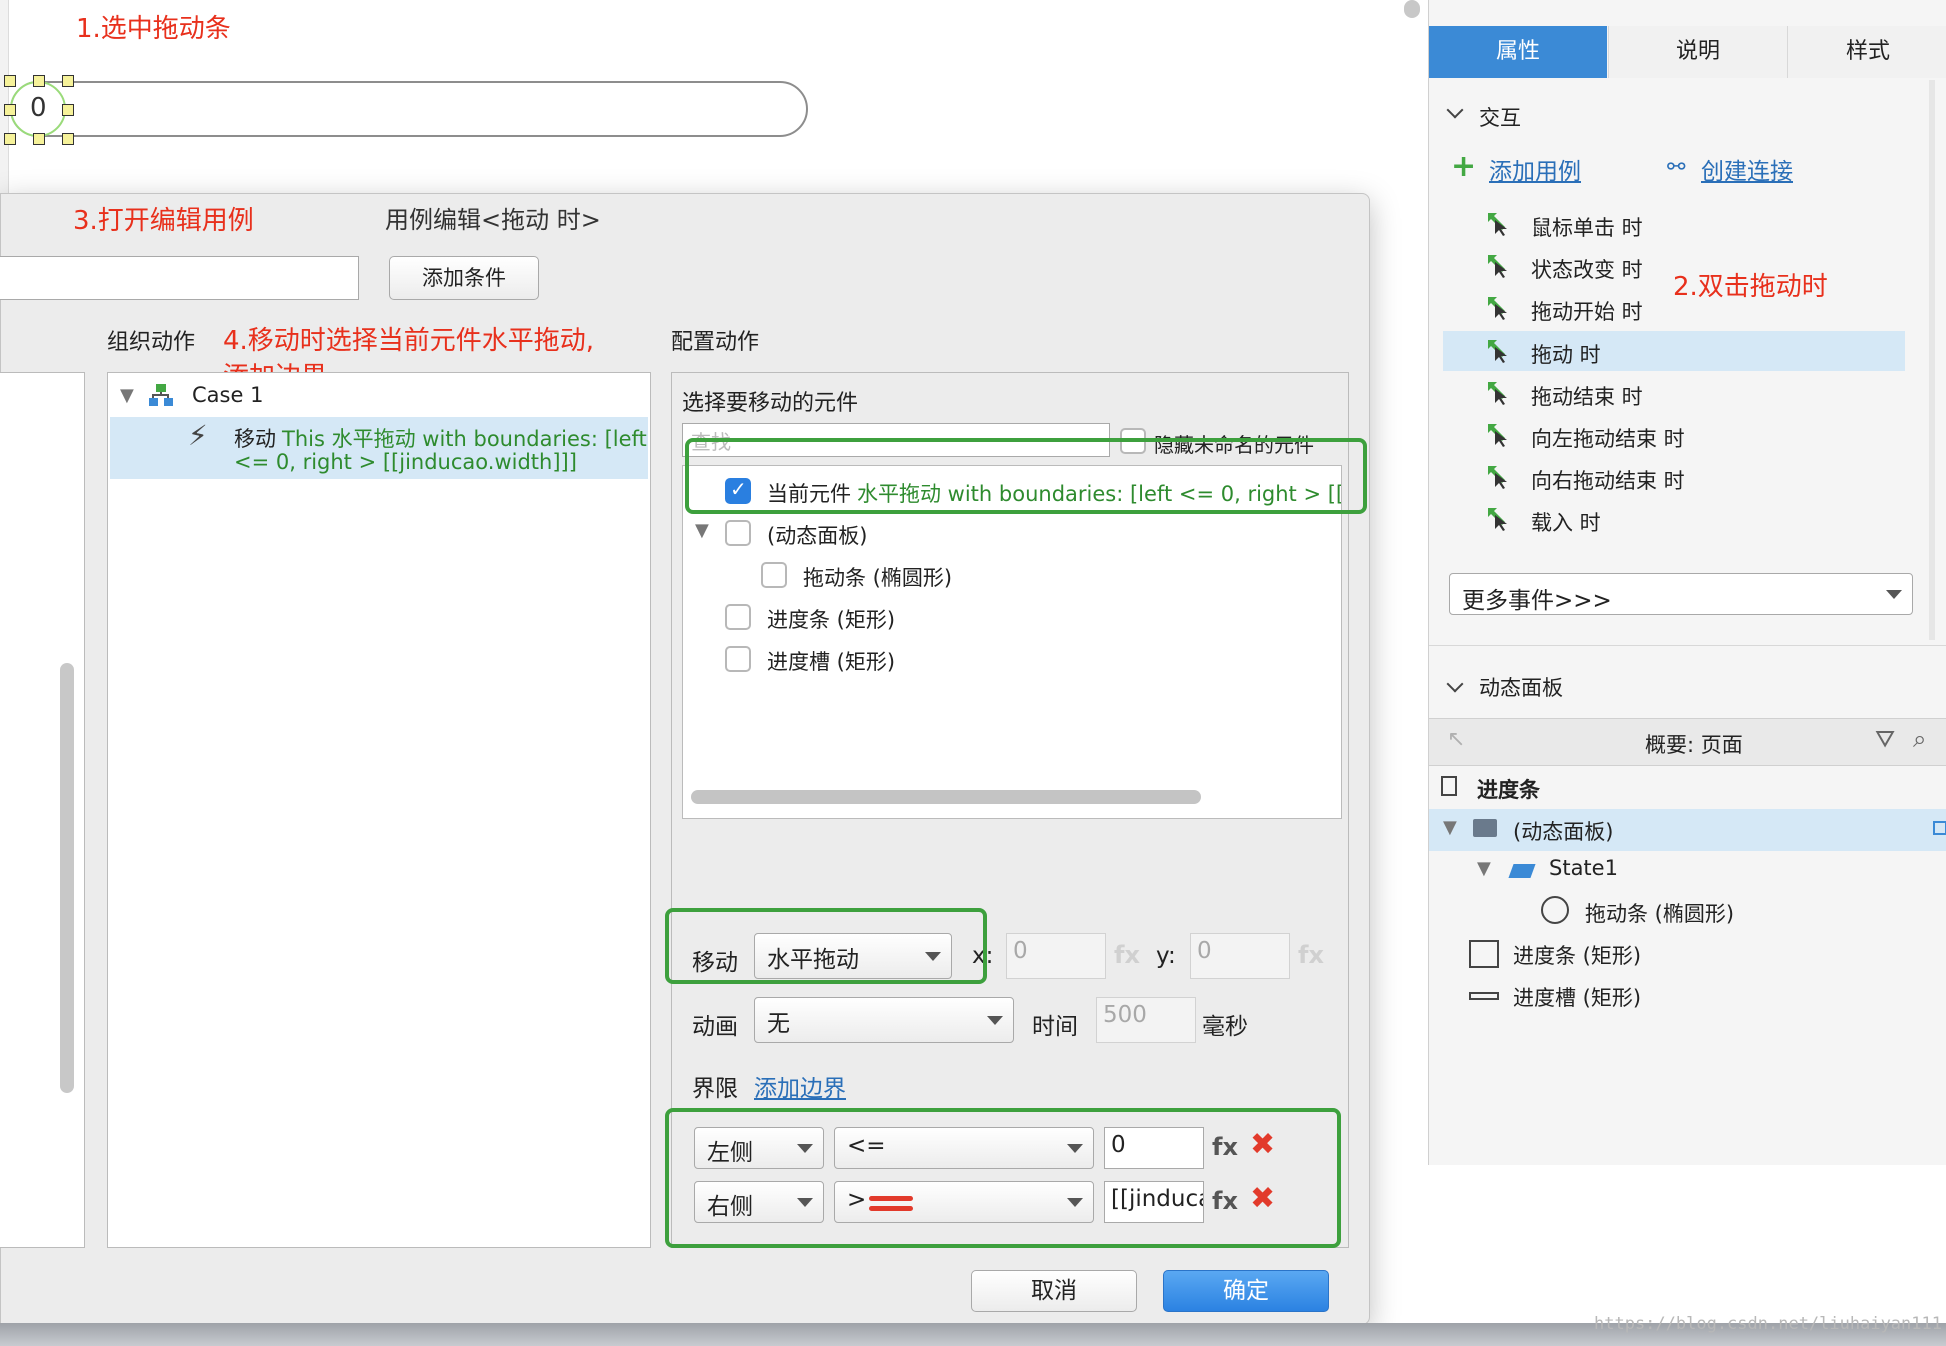 The width and height of the screenshot is (1946, 1346). What do you see at coordinates (67, 878) in the screenshot?
I see `event-column-scrollbar` at bounding box center [67, 878].